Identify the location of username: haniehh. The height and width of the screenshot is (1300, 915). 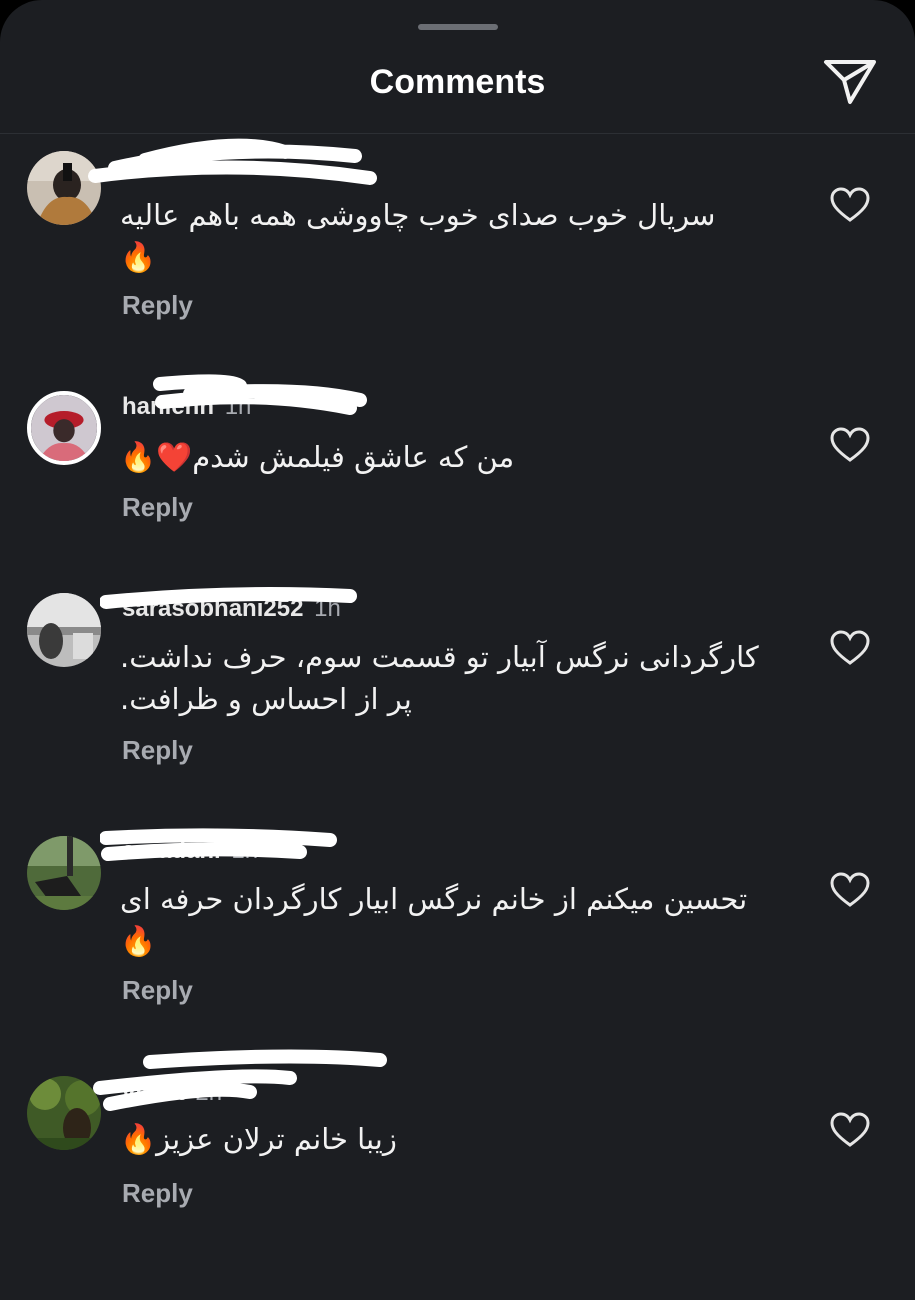
(168, 406).